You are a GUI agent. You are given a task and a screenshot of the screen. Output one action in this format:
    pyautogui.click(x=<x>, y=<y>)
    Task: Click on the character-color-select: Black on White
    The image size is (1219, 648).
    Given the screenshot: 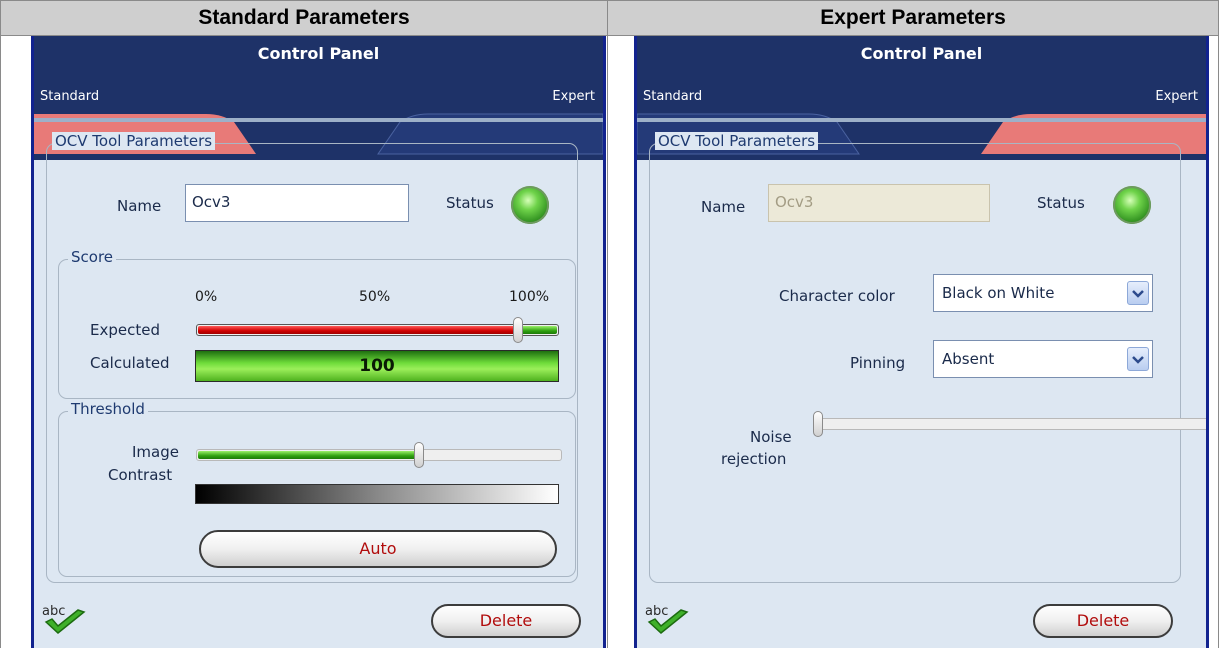 What is the action you would take?
    pyautogui.click(x=1043, y=293)
    